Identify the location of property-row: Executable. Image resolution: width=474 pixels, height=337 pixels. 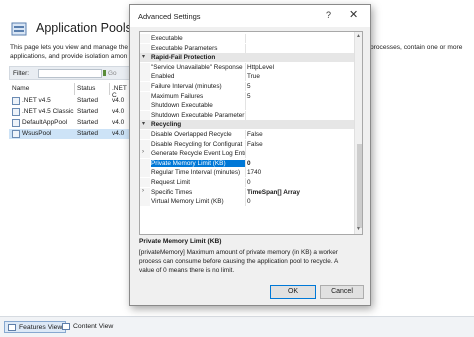
(247, 38).